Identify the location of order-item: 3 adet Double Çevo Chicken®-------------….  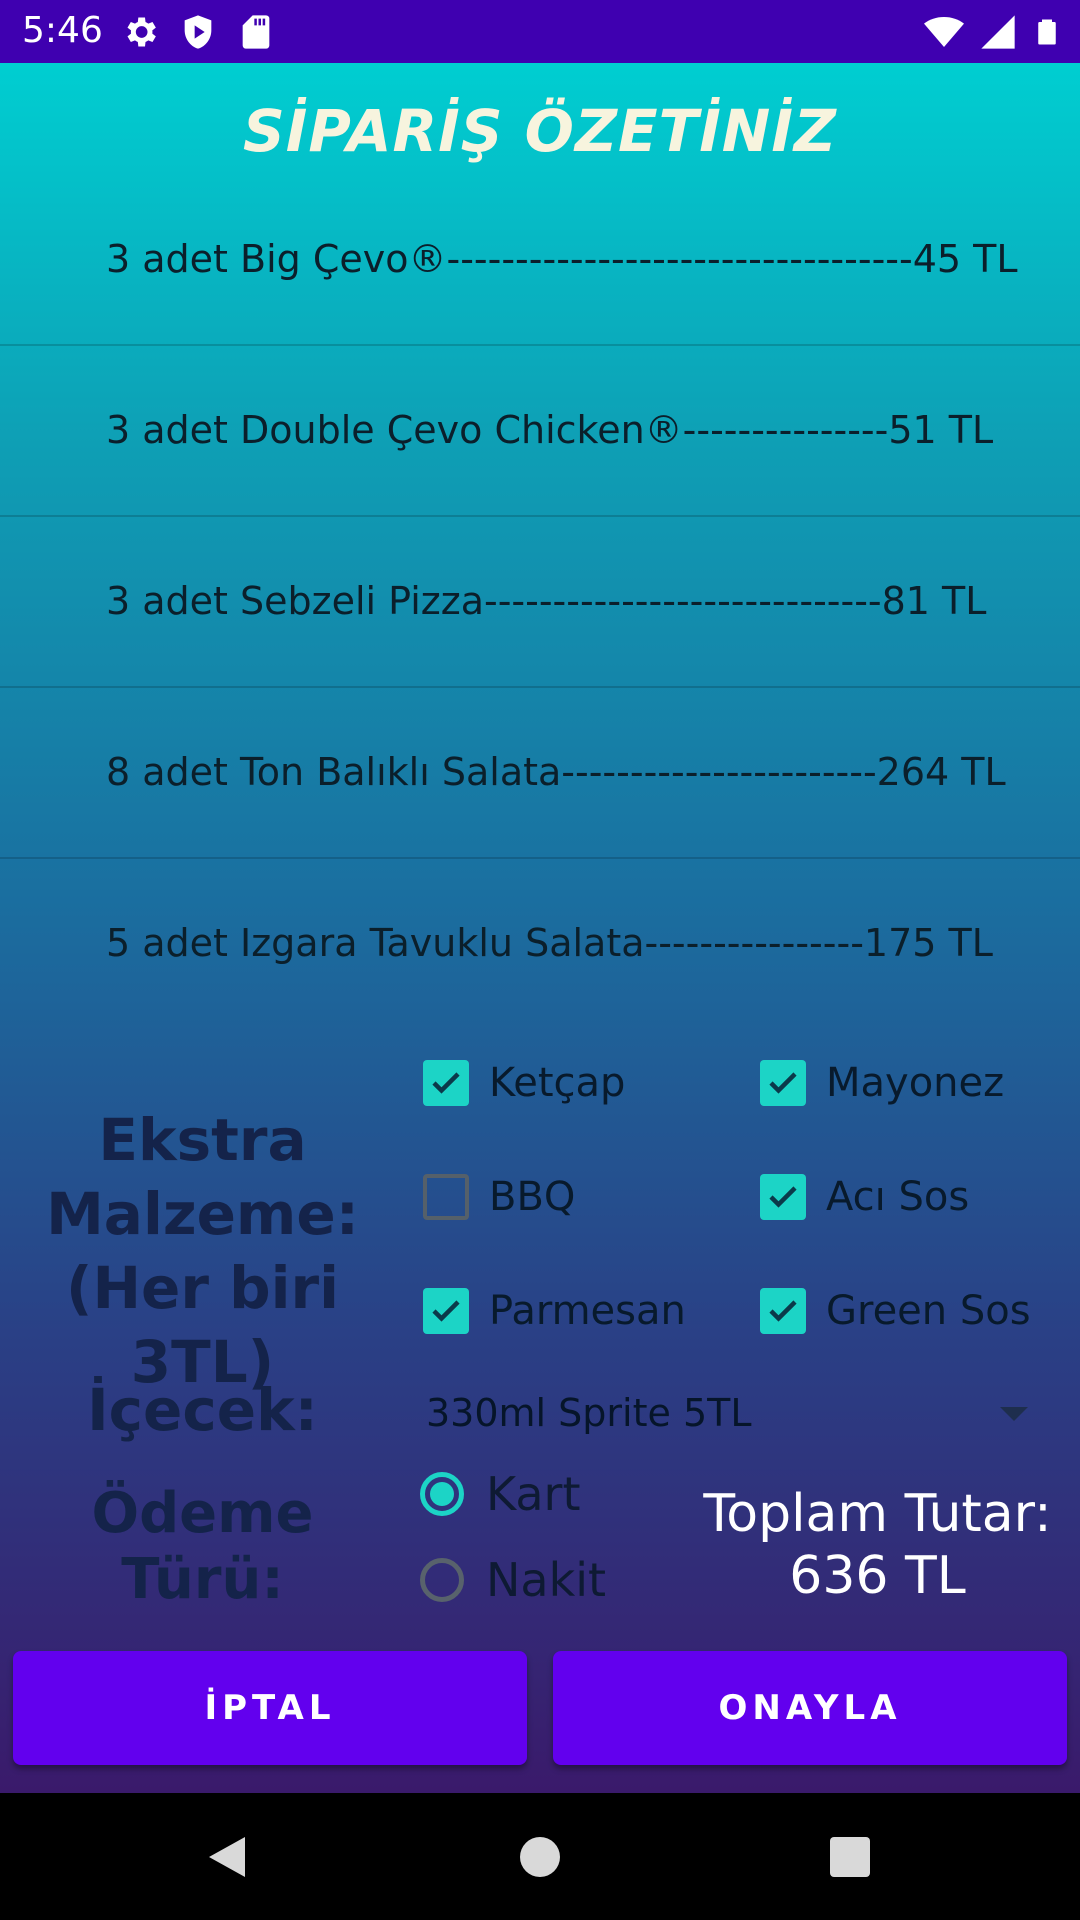
(540, 430).